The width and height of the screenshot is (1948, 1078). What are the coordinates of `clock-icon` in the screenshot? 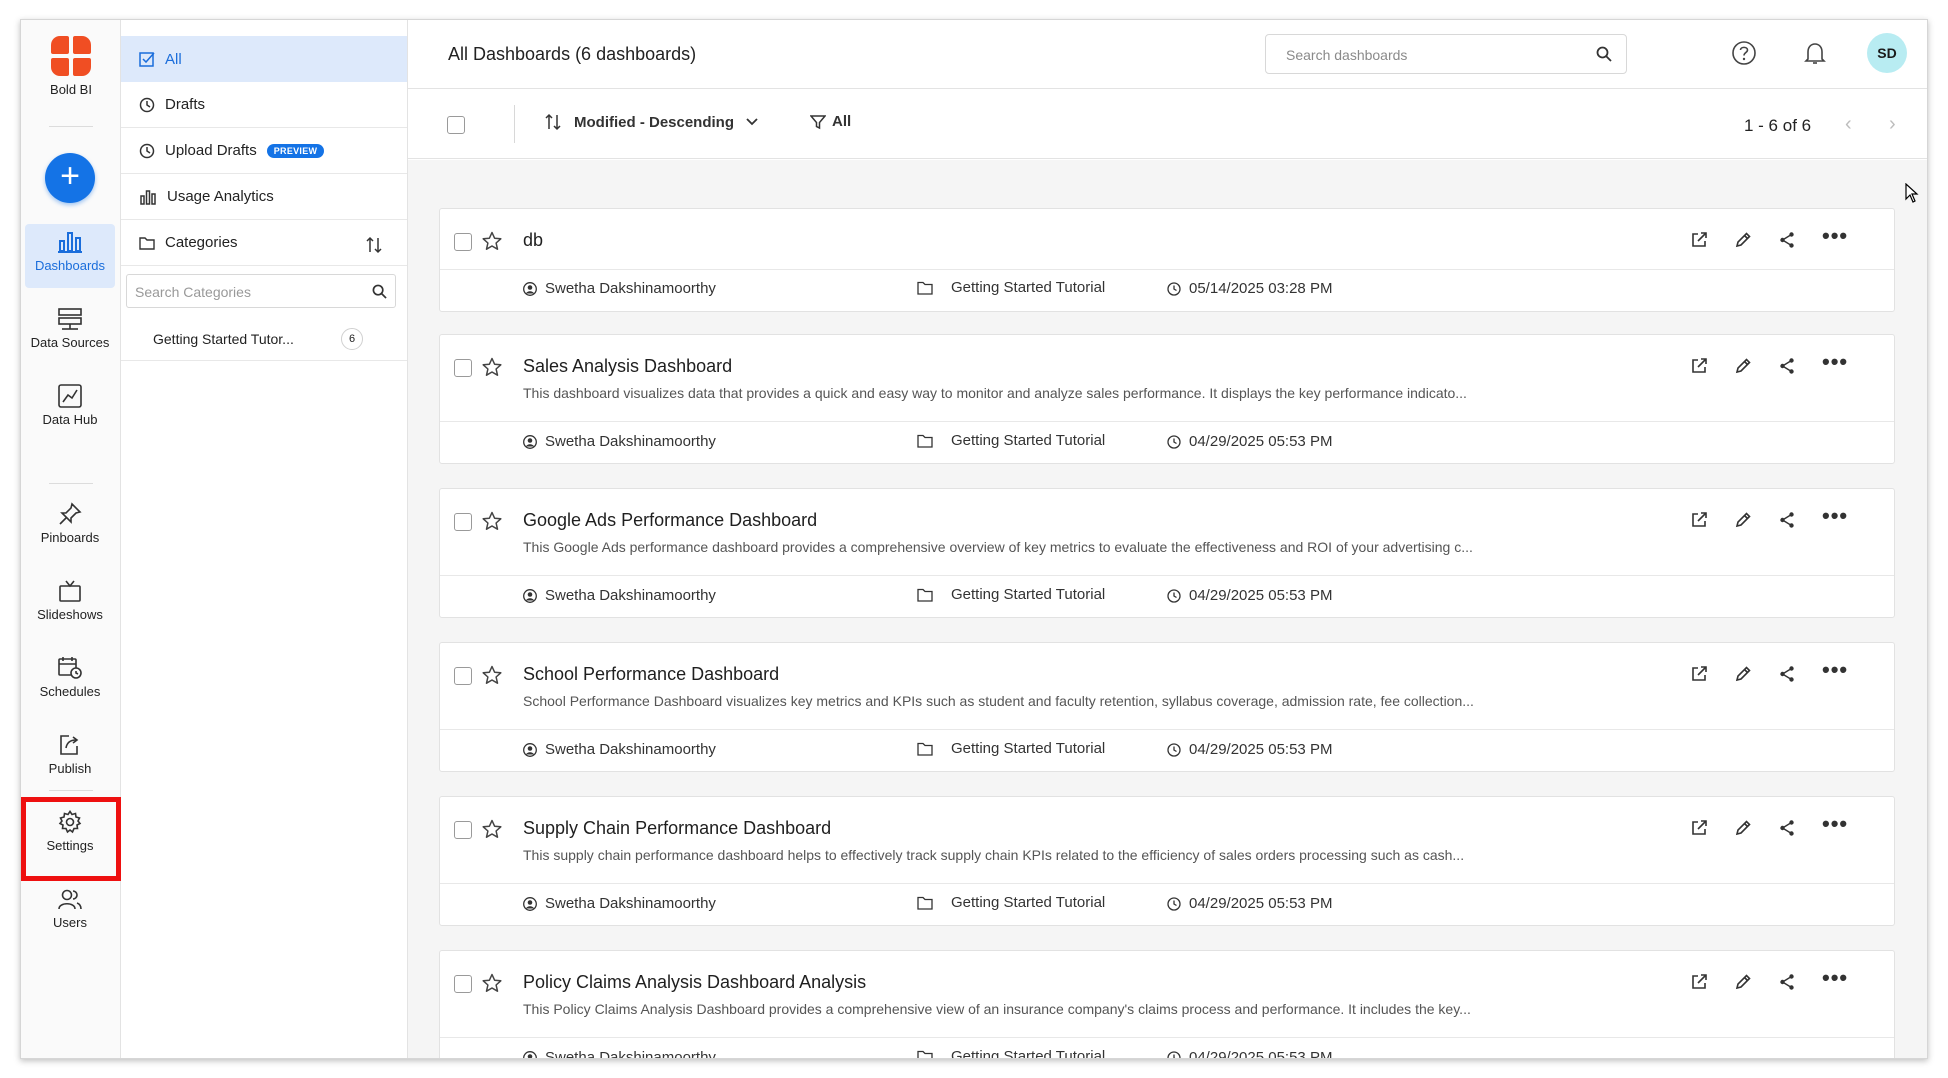 It's located at (1174, 441).